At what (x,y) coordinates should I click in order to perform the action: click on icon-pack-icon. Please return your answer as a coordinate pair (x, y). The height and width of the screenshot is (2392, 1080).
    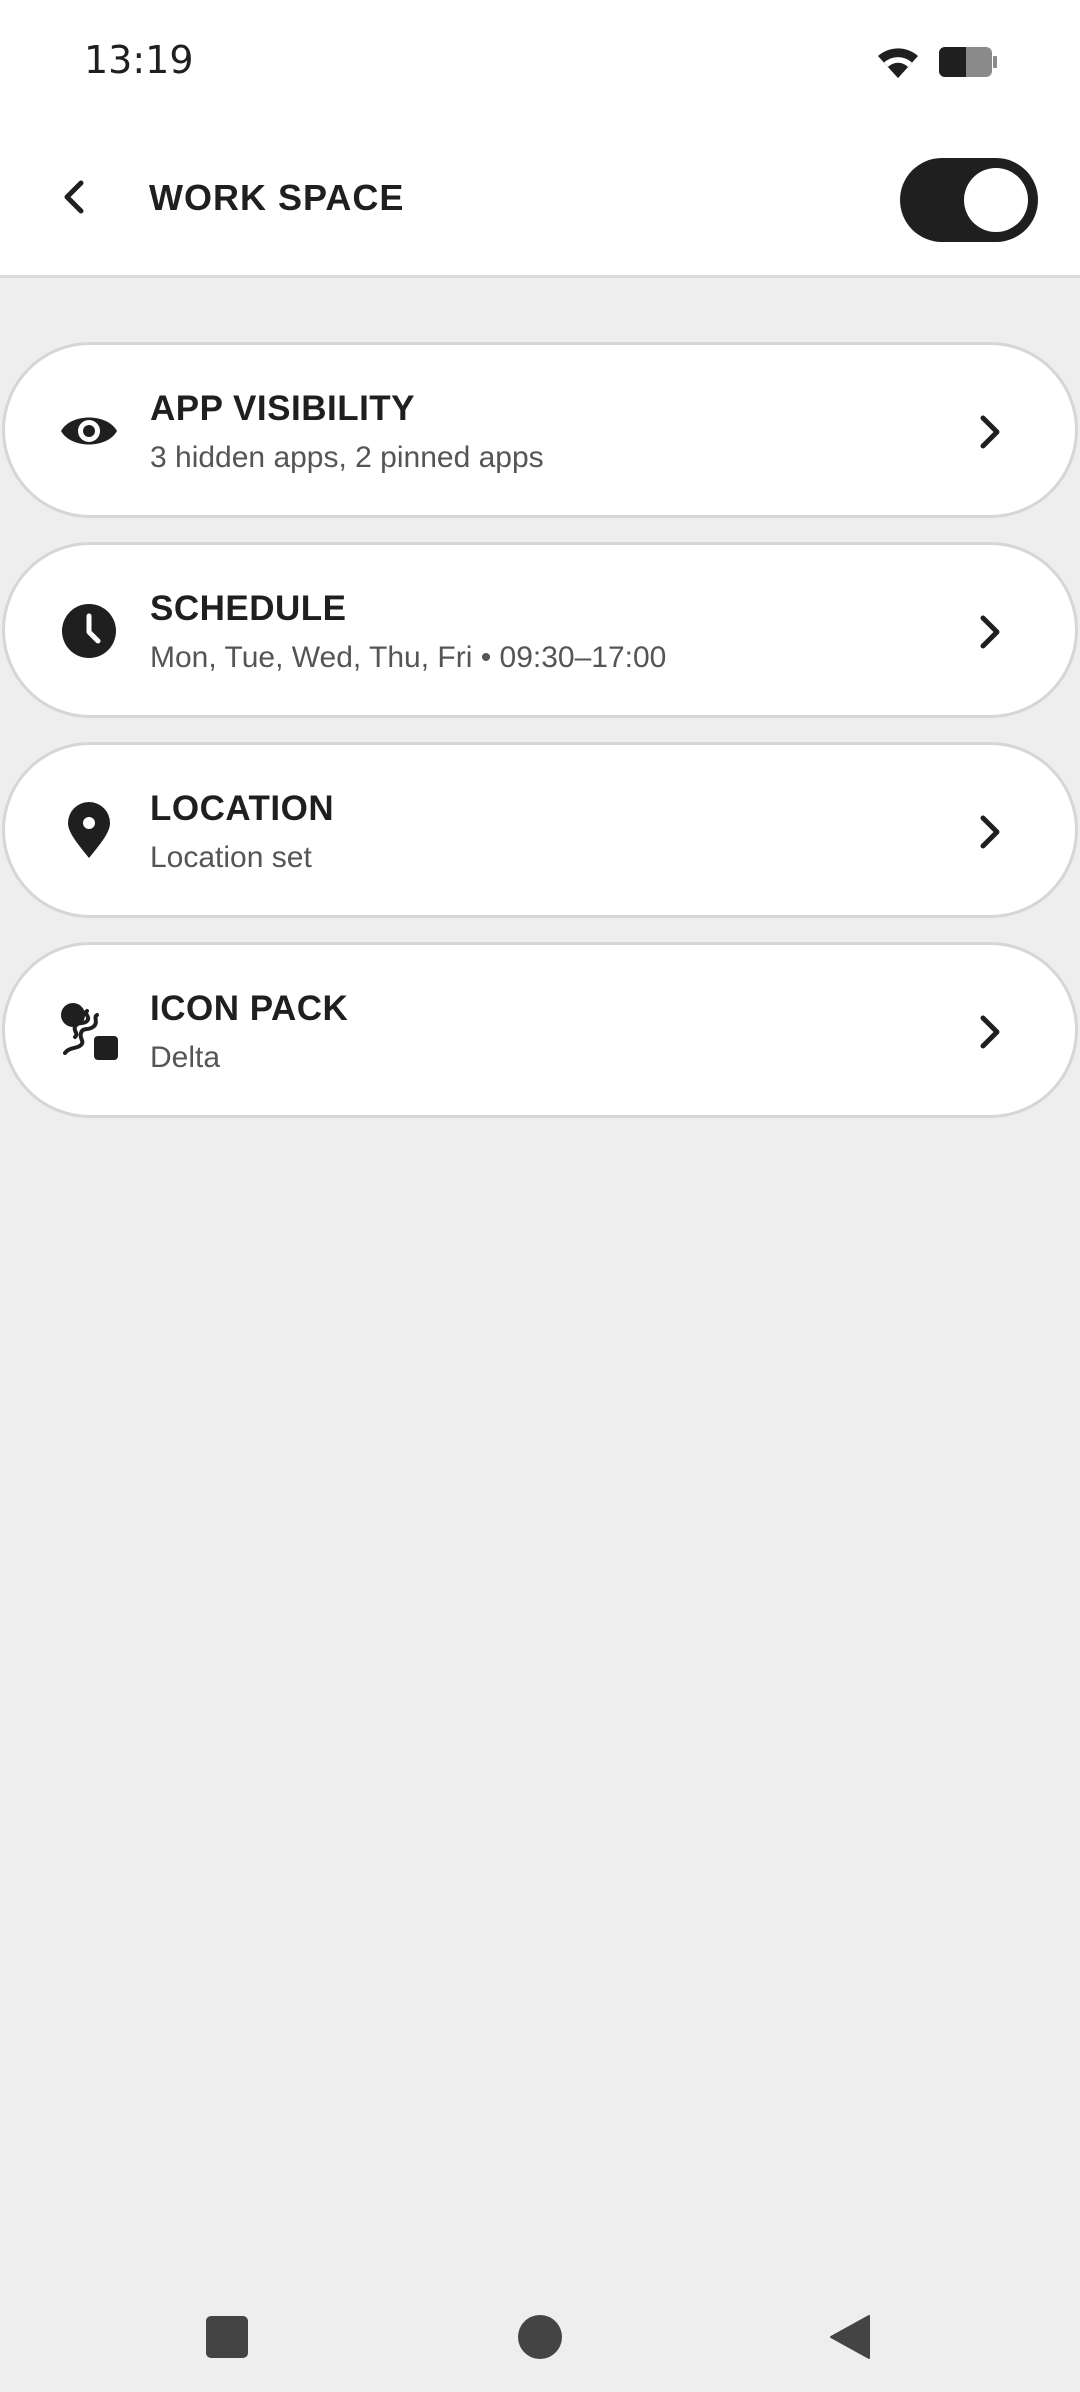
    Looking at the image, I should click on (89, 1031).